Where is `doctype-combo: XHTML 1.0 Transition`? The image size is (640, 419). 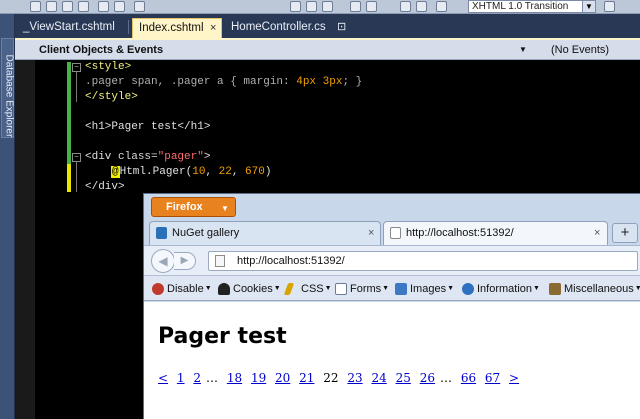 doctype-combo: XHTML 1.0 Transition is located at coordinates (532, 6).